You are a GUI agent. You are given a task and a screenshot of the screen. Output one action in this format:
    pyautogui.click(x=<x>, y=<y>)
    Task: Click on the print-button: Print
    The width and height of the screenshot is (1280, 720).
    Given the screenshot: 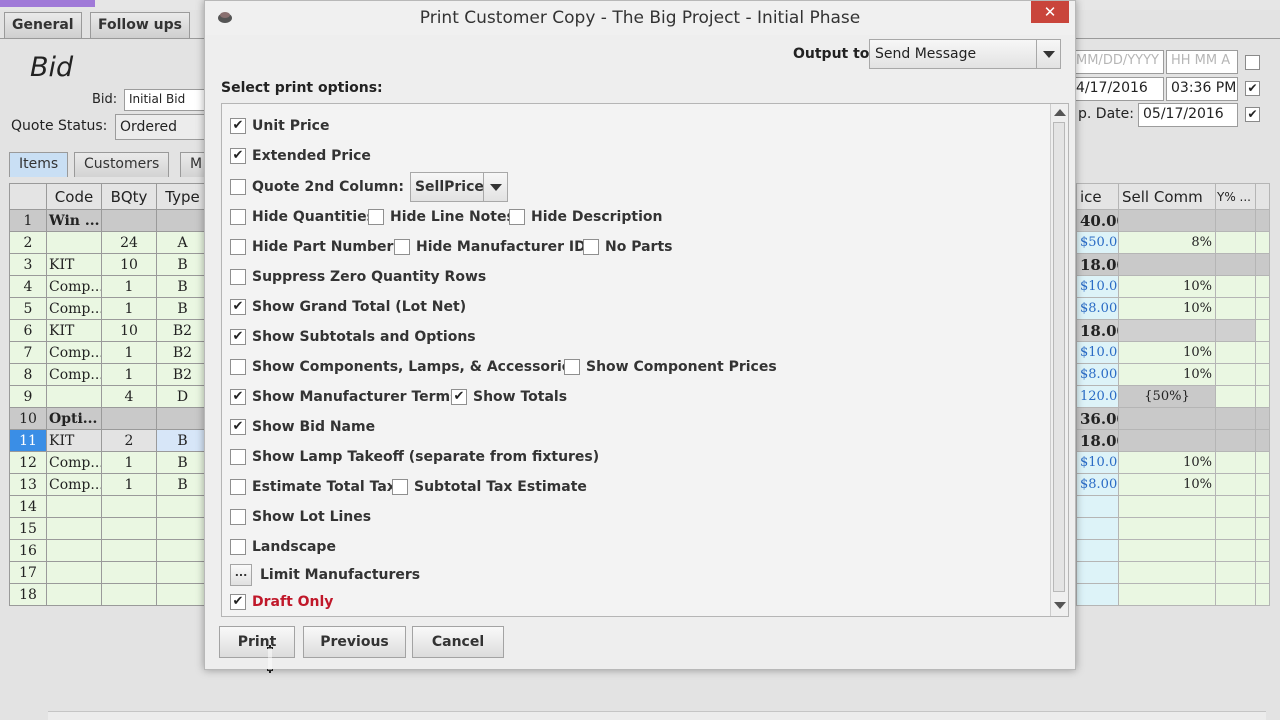 What is the action you would take?
    pyautogui.click(x=257, y=642)
    